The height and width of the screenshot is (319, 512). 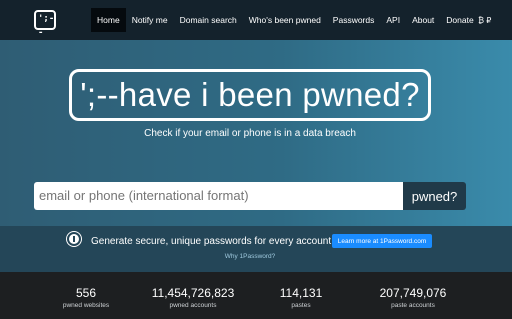 I want to click on stat-label: pwned accounts, so click(x=193, y=305).